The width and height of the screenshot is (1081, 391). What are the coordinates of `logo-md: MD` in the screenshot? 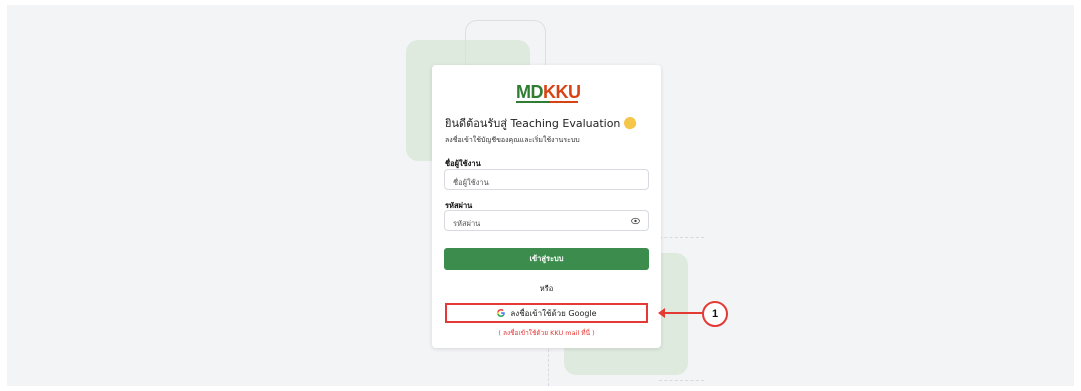 It's located at (530, 92).